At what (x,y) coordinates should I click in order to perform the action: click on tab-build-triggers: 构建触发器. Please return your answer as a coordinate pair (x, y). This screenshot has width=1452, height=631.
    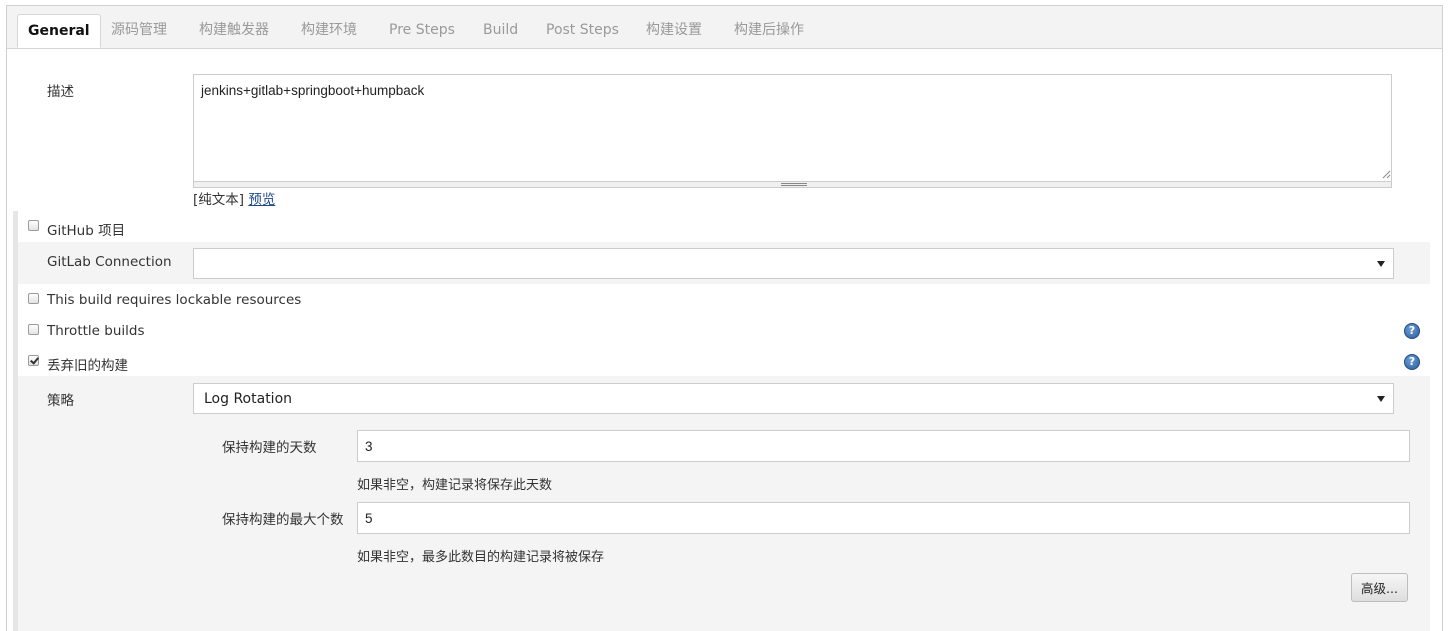
    Looking at the image, I should click on (234, 30).